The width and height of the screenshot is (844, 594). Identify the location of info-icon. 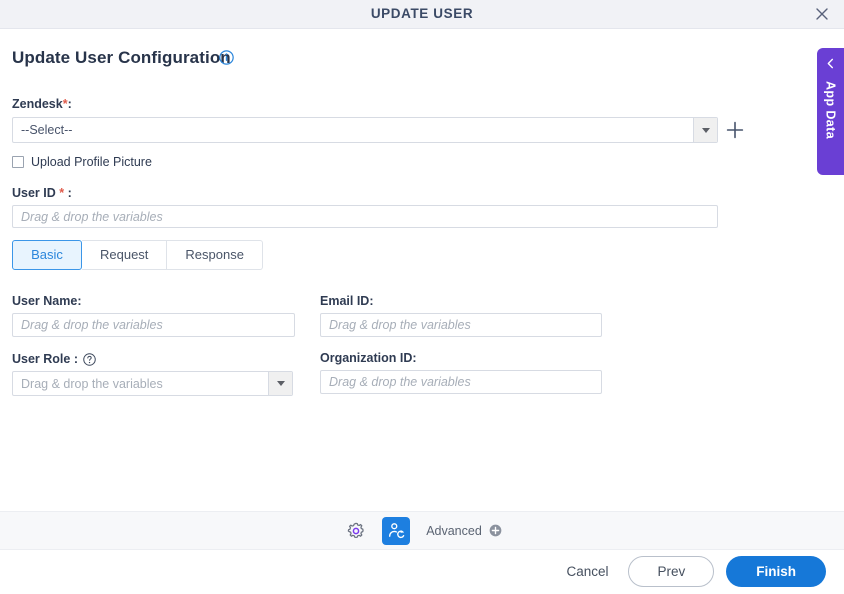
(226, 60).